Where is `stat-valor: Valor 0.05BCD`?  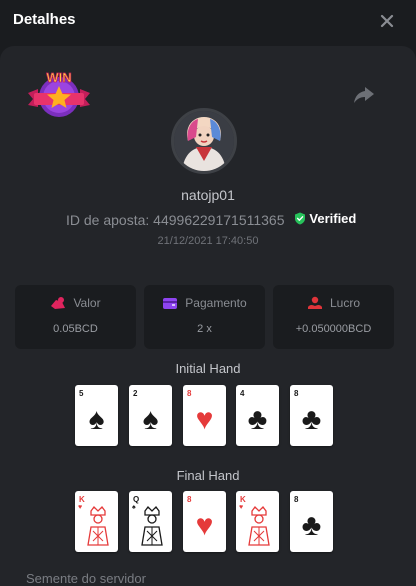
stat-valor: Valor 0.05BCD is located at coordinates (75, 317).